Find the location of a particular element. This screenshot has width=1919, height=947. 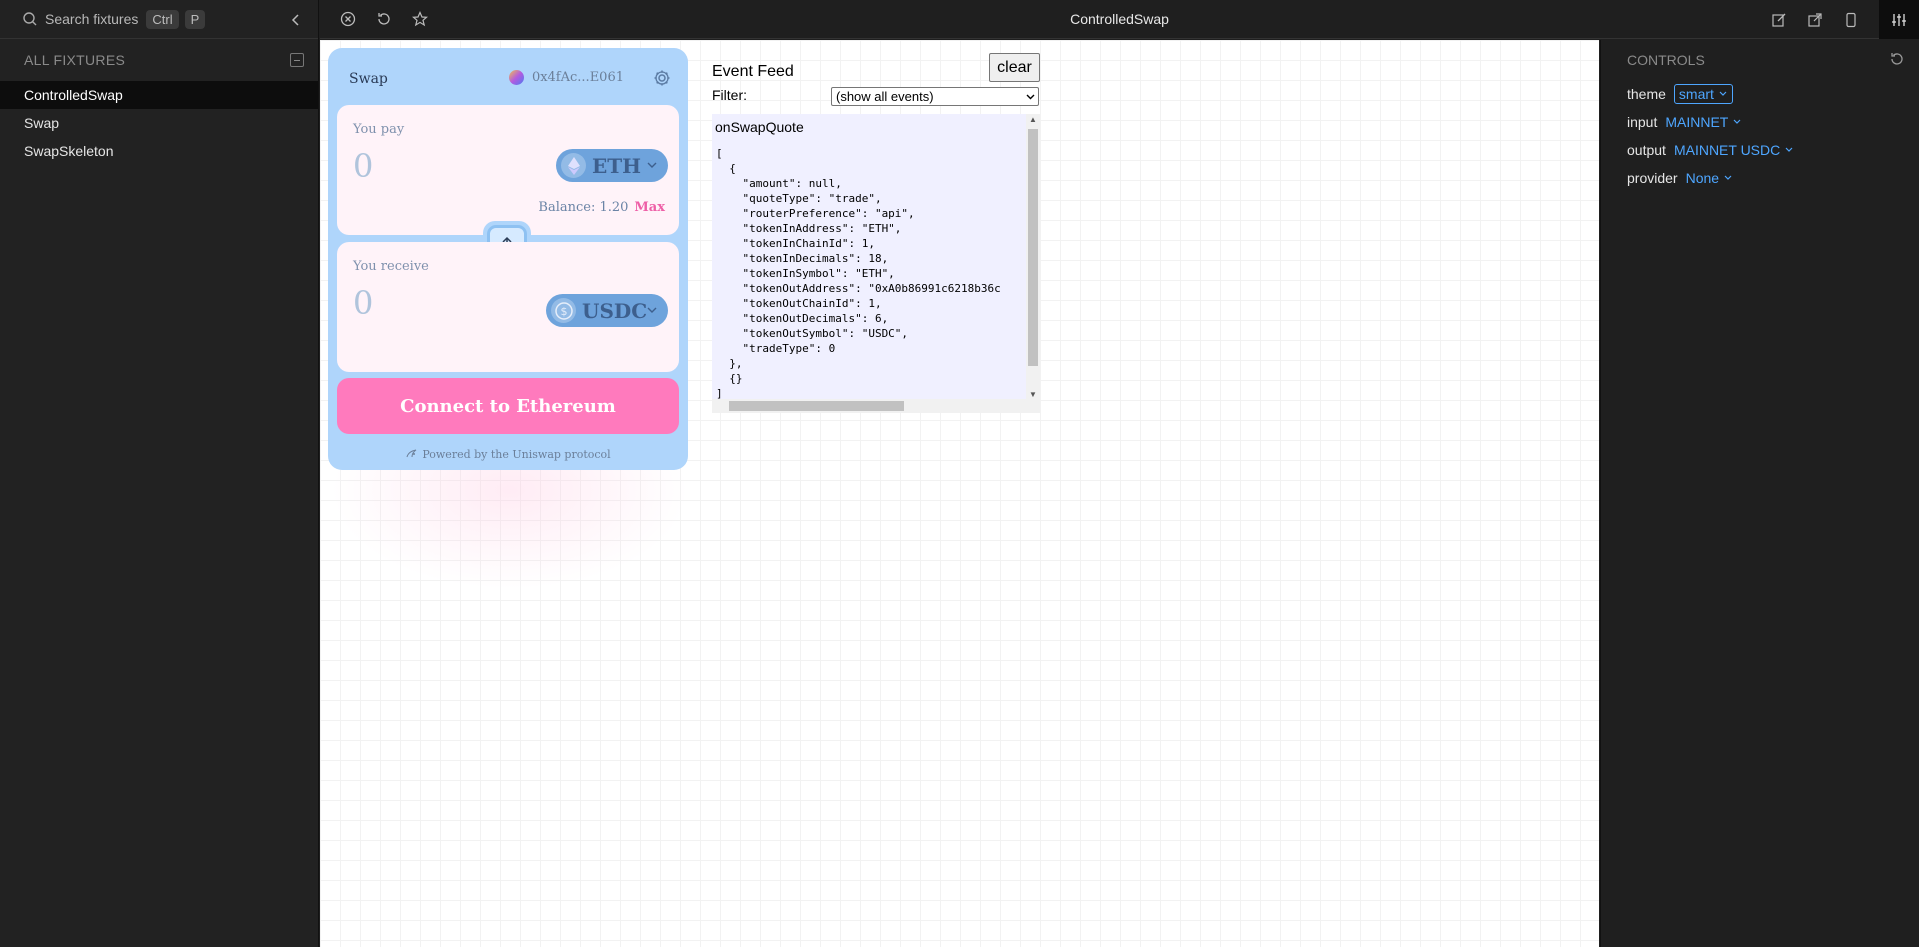

pay-token-symbol: ETH is located at coordinates (617, 165).